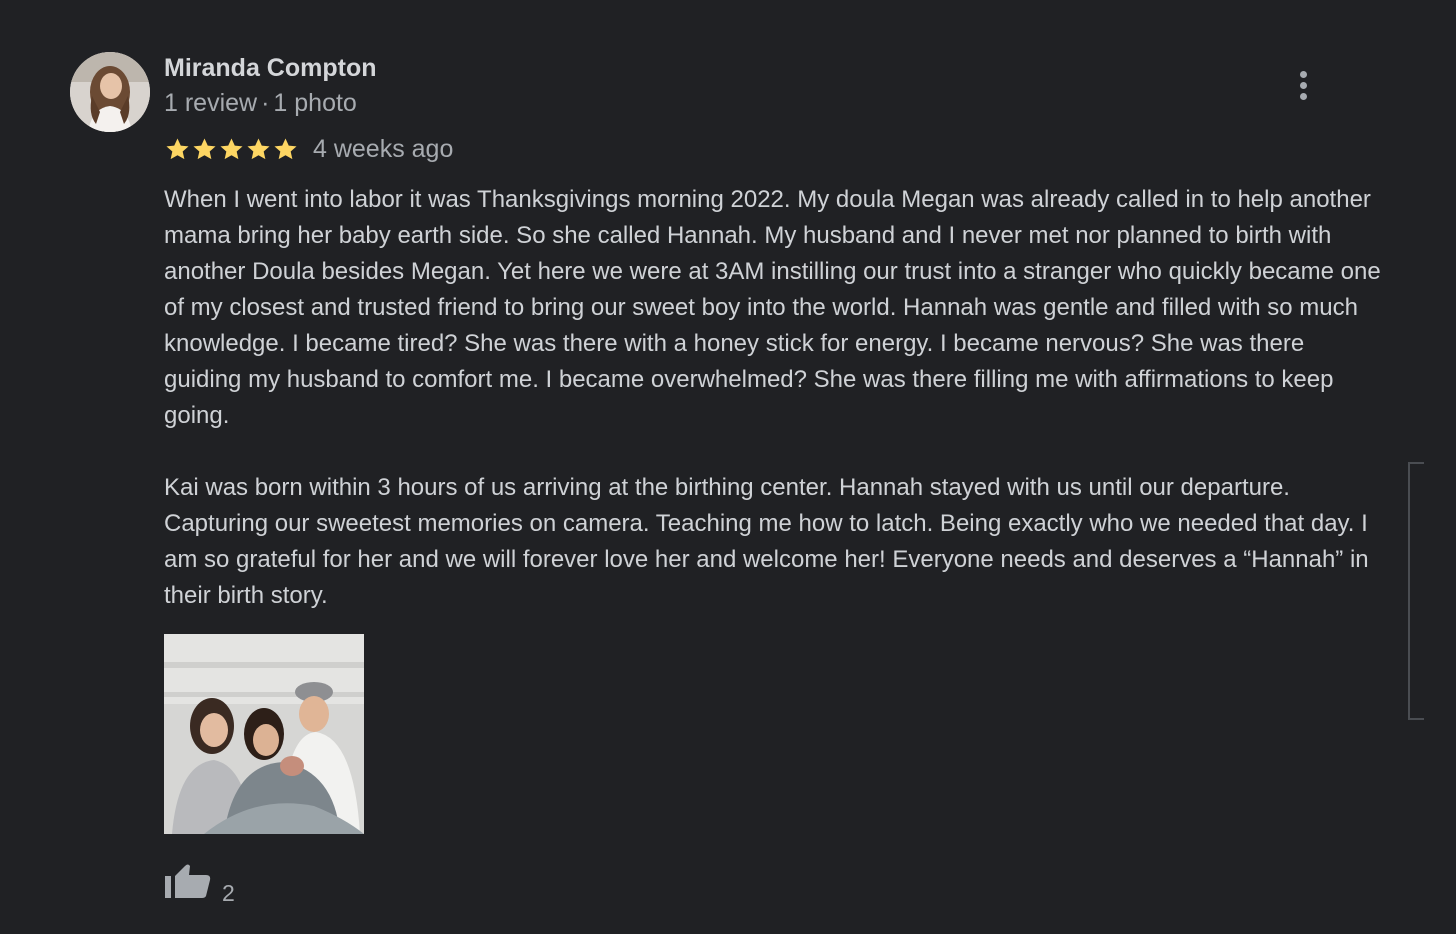 The width and height of the screenshot is (1456, 934). What do you see at coordinates (1304, 85) in the screenshot?
I see `more-options-button` at bounding box center [1304, 85].